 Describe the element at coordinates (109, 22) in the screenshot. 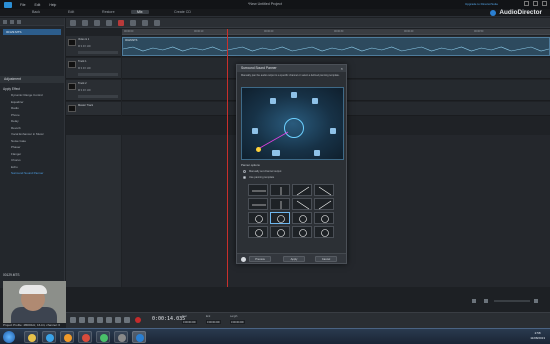

I see `split-icon` at that location.